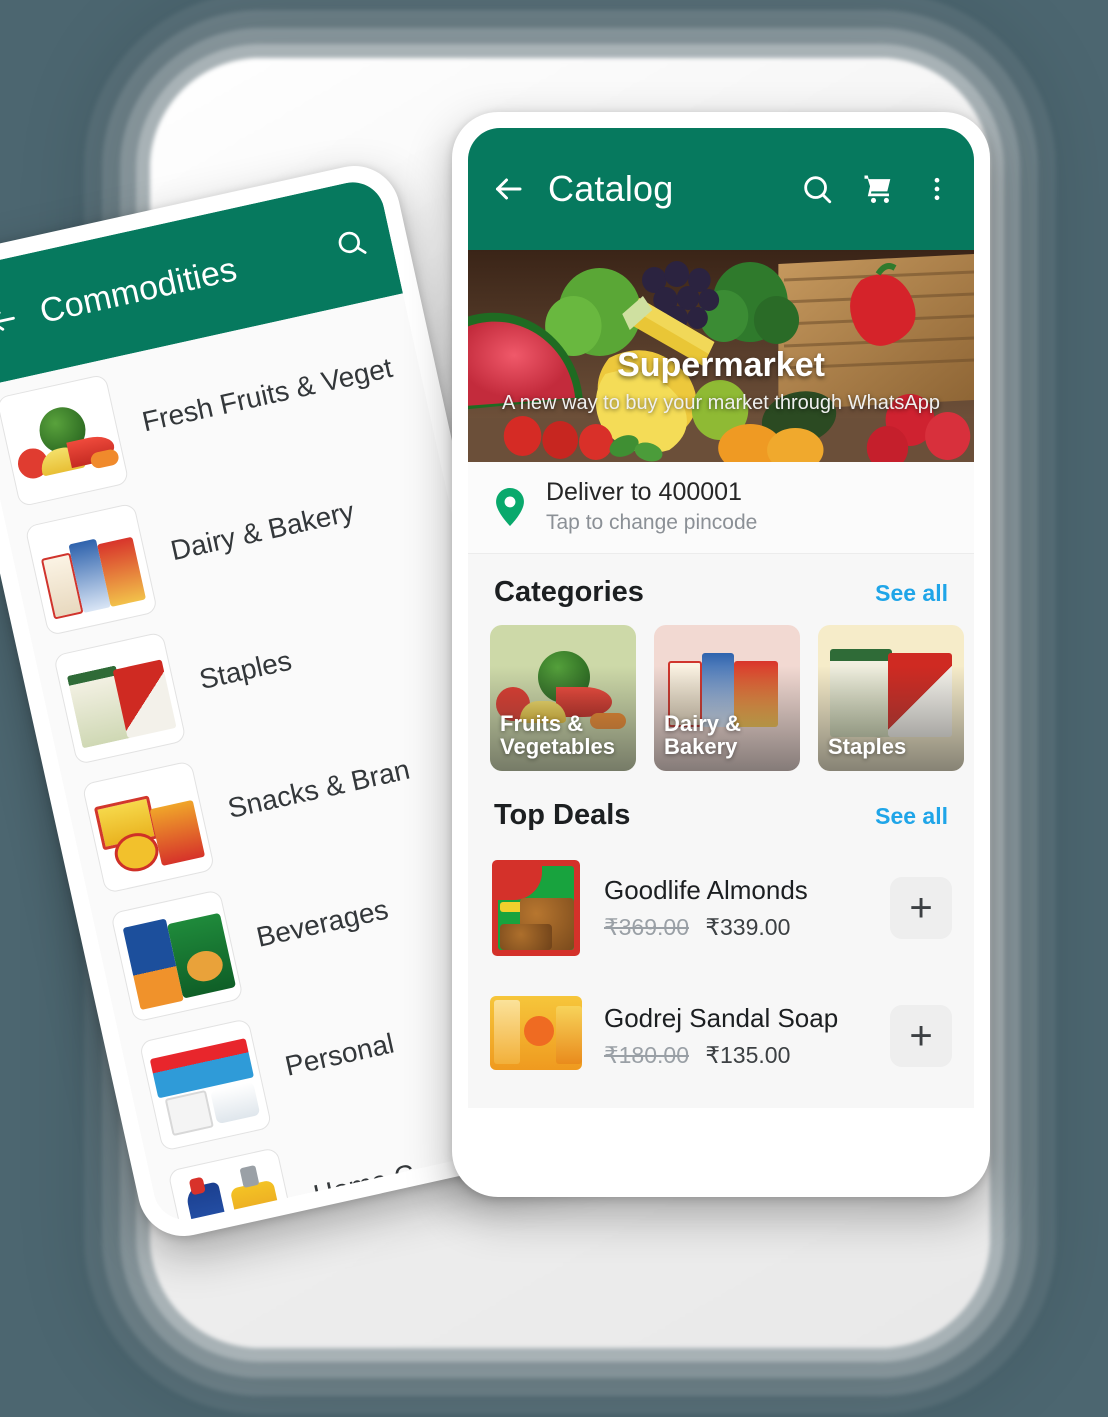 This screenshot has height=1417, width=1108. What do you see at coordinates (703, 735) in the screenshot?
I see `category-card-label: Dairy & Bakery` at bounding box center [703, 735].